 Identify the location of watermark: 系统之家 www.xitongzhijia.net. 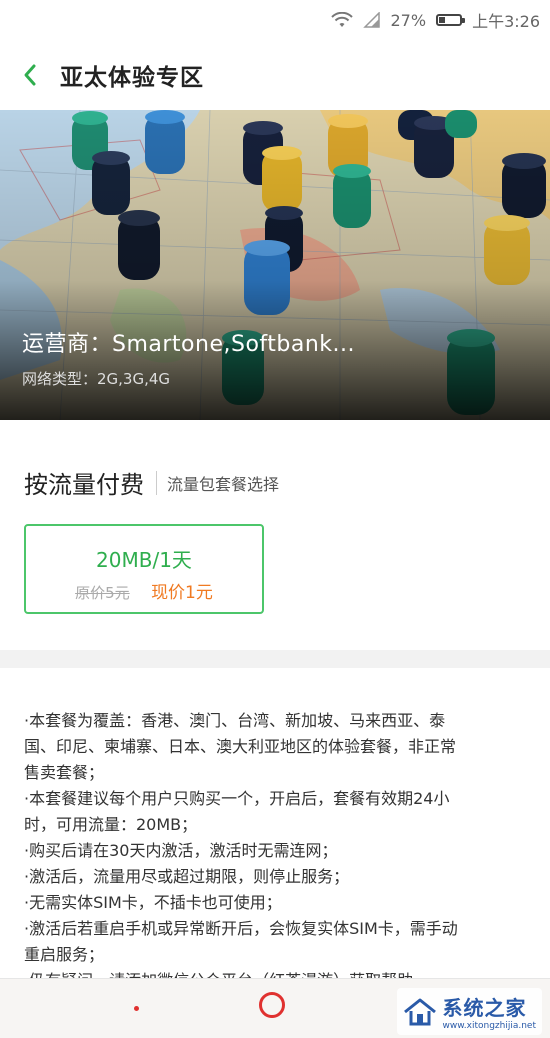
(469, 1011).